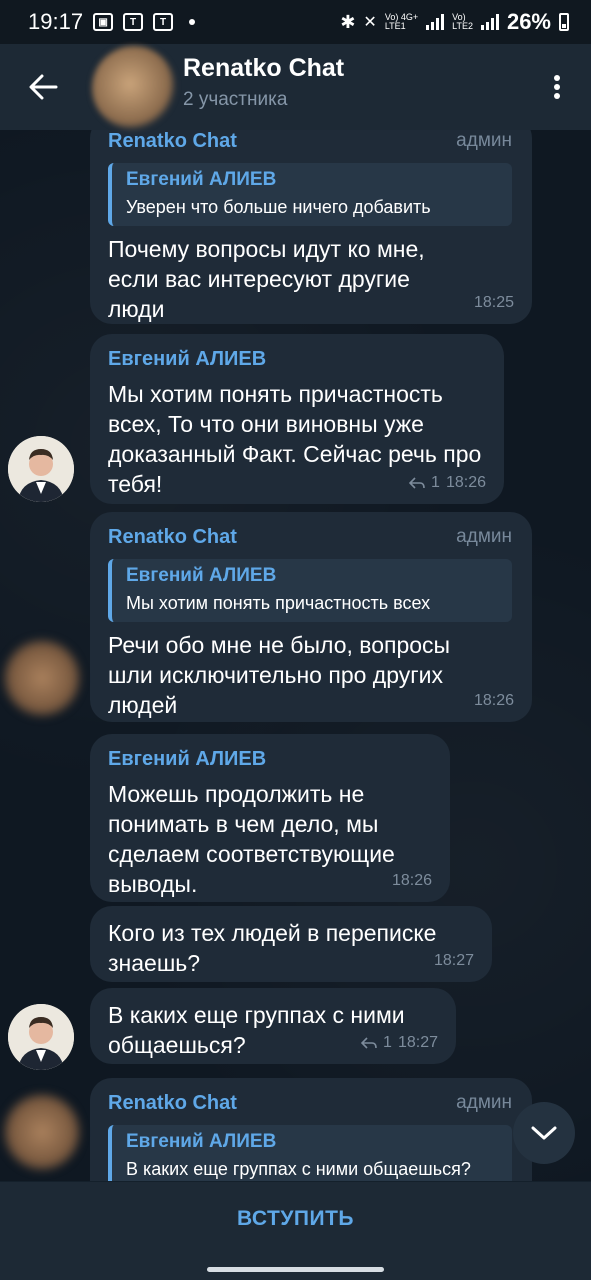  Describe the element at coordinates (557, 87) in the screenshot. I see `more-menu-button` at that location.